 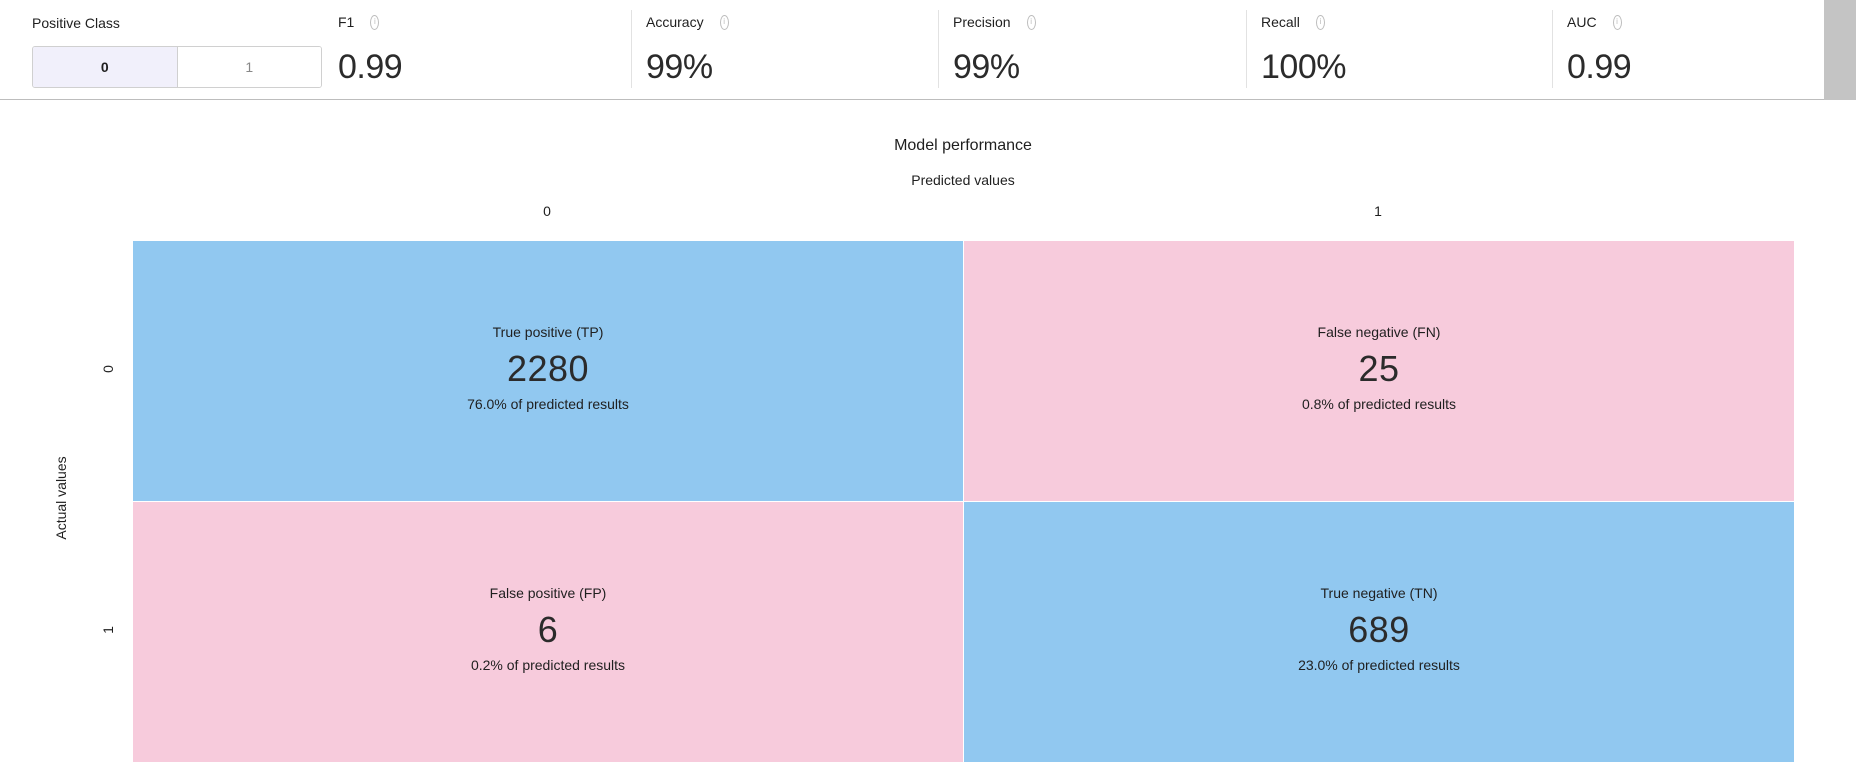 I want to click on metric-label: Recall, so click(x=1280, y=22).